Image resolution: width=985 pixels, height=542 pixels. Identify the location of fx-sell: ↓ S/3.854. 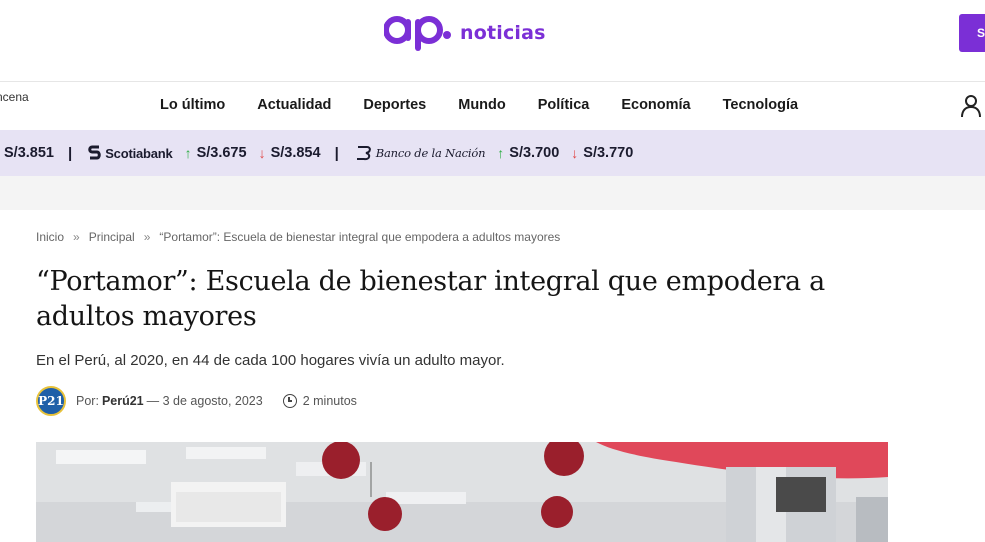
(290, 153).